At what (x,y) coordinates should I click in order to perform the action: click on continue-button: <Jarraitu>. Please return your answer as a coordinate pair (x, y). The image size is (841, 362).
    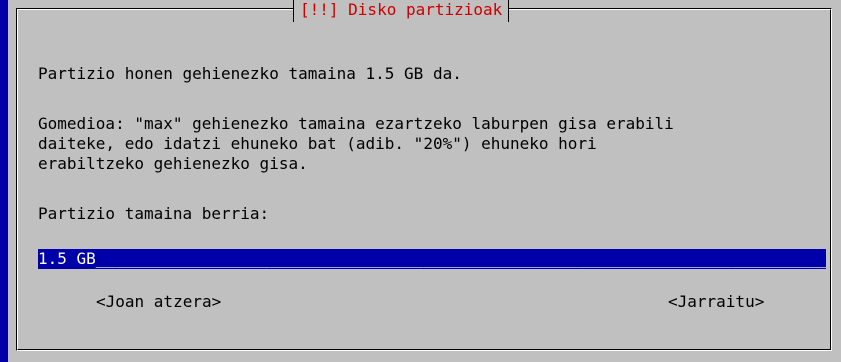
    Looking at the image, I should click on (716, 302).